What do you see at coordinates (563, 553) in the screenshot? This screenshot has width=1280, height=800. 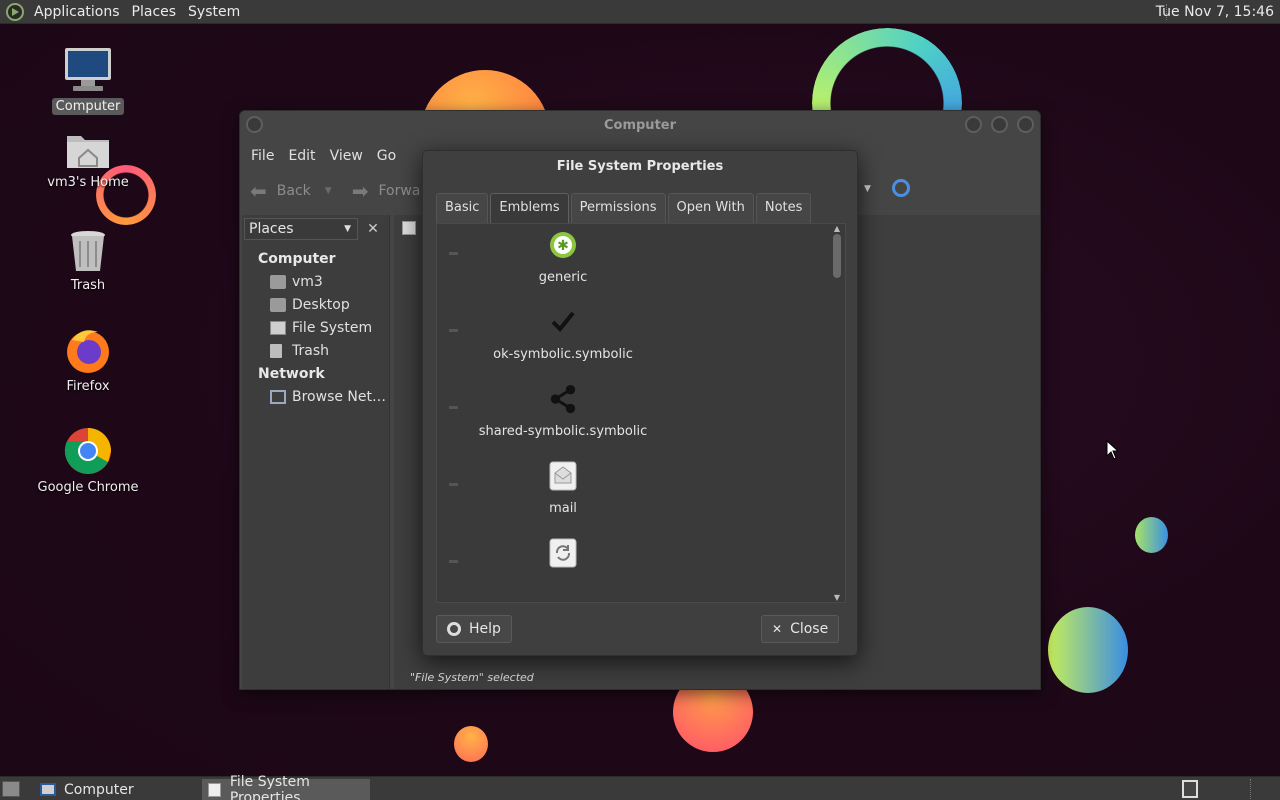 I see `sync-icon` at bounding box center [563, 553].